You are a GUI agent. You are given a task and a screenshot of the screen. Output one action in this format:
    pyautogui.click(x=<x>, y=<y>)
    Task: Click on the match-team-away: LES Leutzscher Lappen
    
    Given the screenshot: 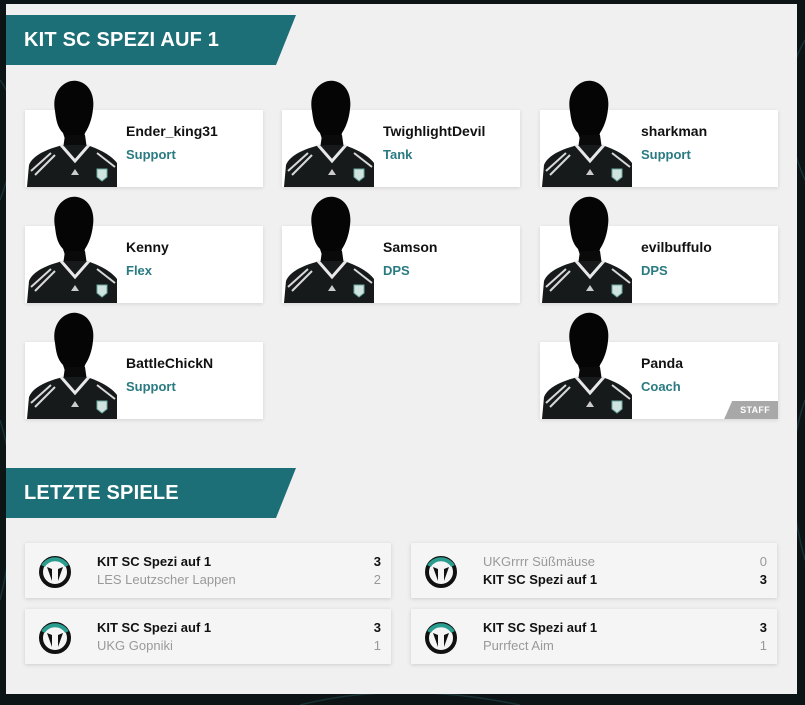 What is the action you would take?
    pyautogui.click(x=166, y=579)
    